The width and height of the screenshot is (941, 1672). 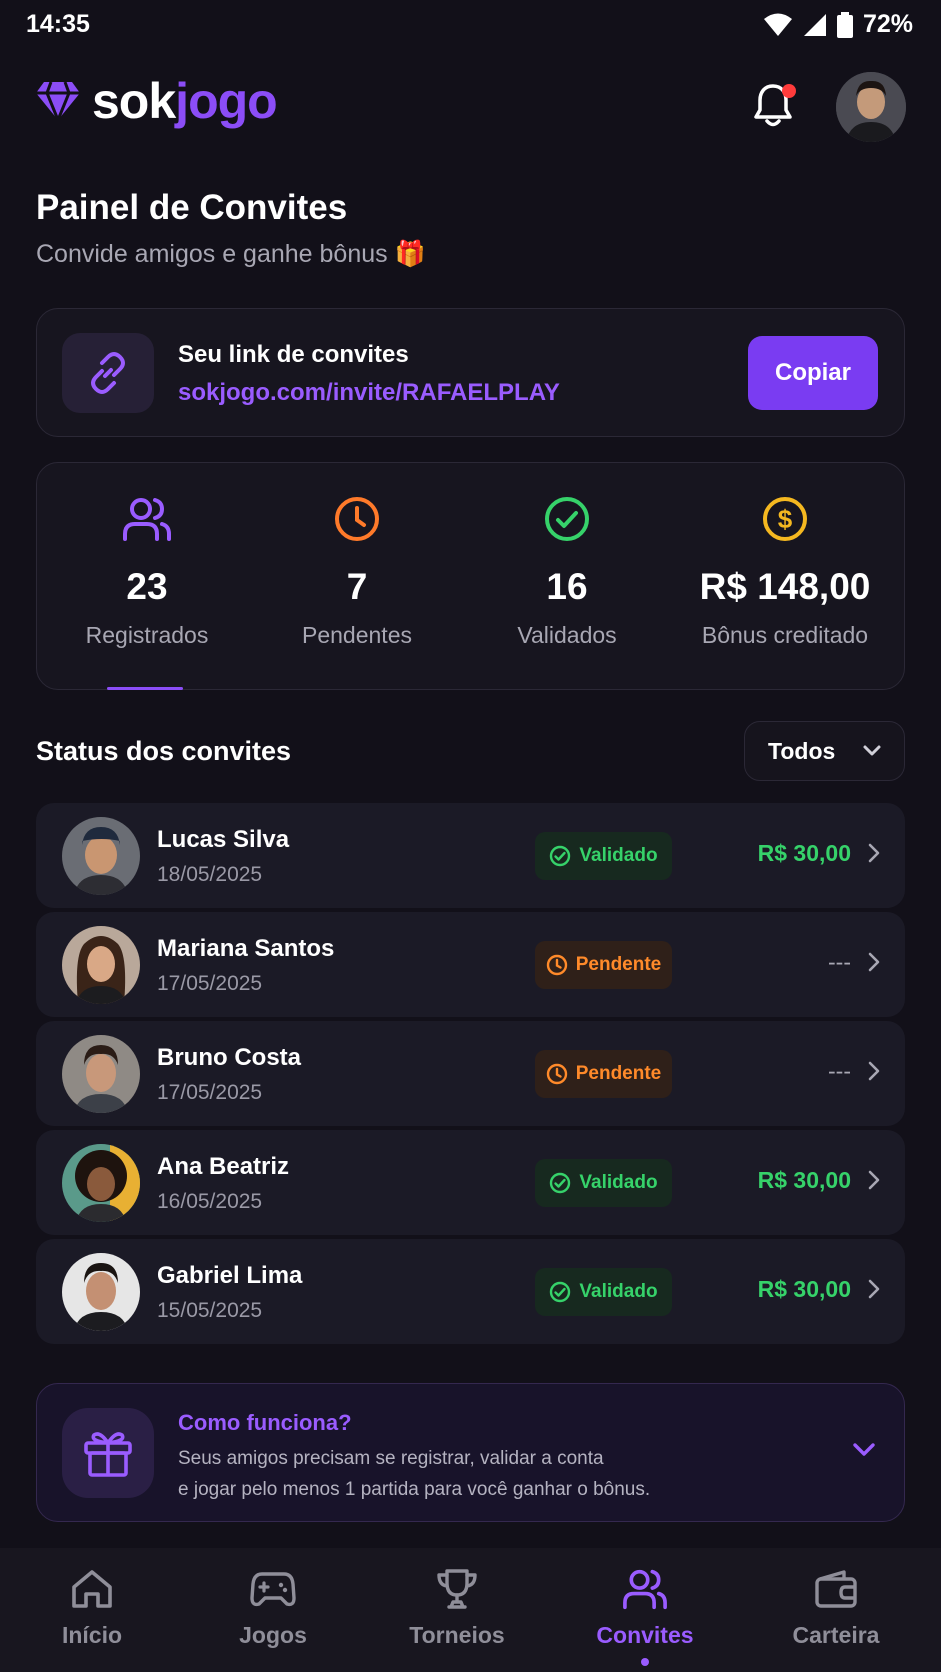 What do you see at coordinates (231, 254) in the screenshot?
I see `page-subtitle: Convide amigos e ganhe bônus 🎁` at bounding box center [231, 254].